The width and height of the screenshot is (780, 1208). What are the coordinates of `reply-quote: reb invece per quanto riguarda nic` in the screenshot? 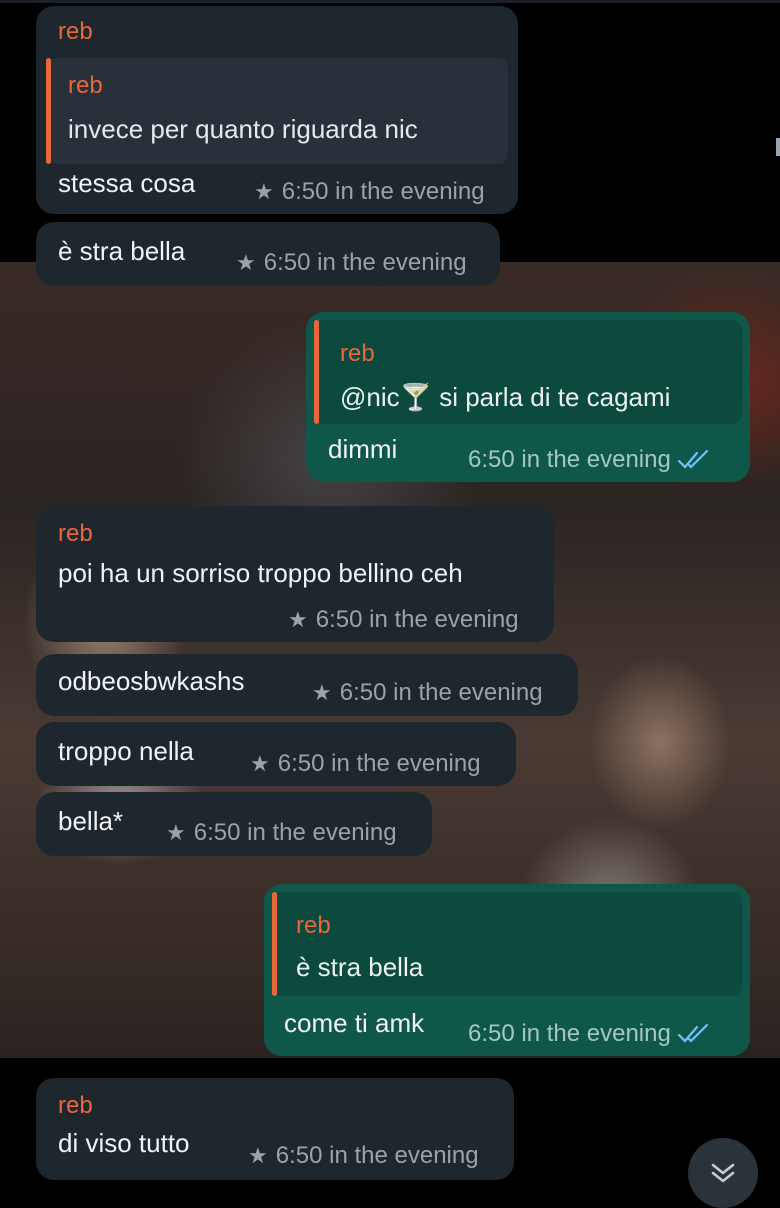 It's located at (277, 111).